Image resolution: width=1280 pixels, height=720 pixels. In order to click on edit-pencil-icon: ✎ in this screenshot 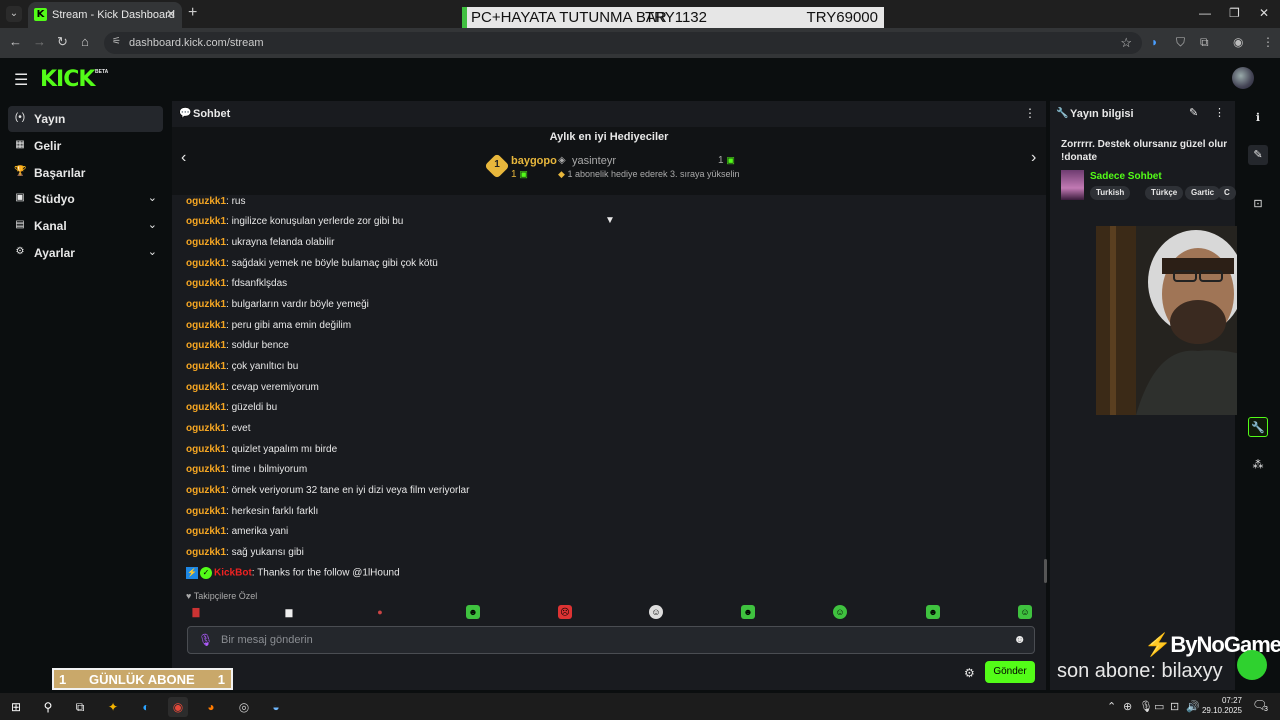, I will do `click(1193, 112)`.